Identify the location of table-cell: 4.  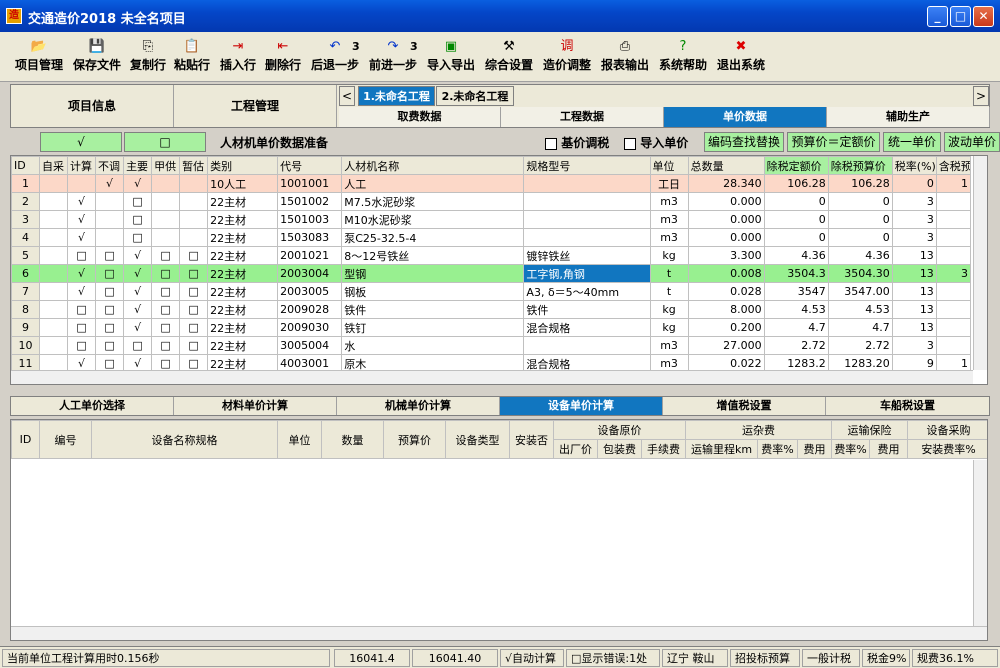
(26, 237).